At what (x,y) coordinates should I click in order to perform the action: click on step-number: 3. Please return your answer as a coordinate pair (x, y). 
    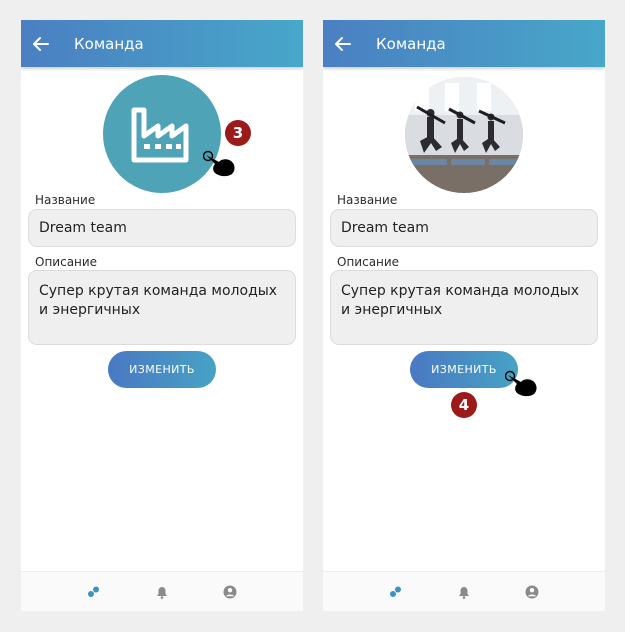
    Looking at the image, I should click on (238, 133).